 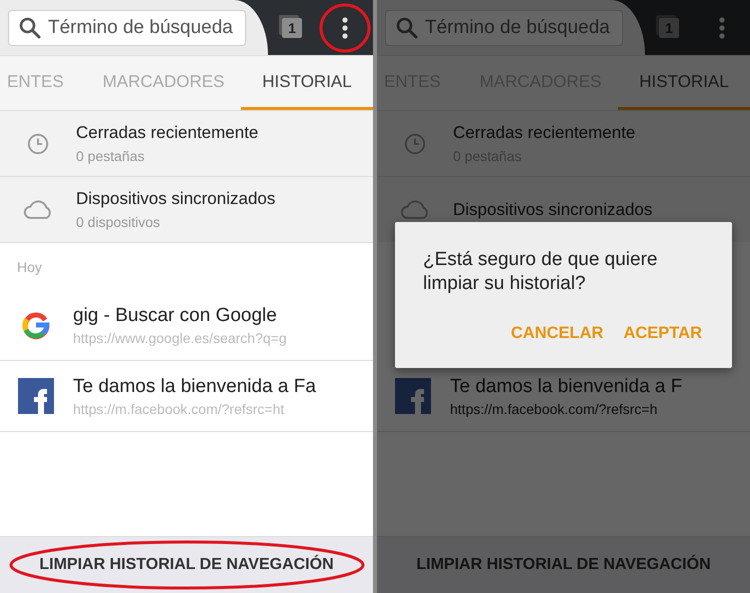 What do you see at coordinates (662, 333) in the screenshot?
I see `dialog-button: ACEPTAR` at bounding box center [662, 333].